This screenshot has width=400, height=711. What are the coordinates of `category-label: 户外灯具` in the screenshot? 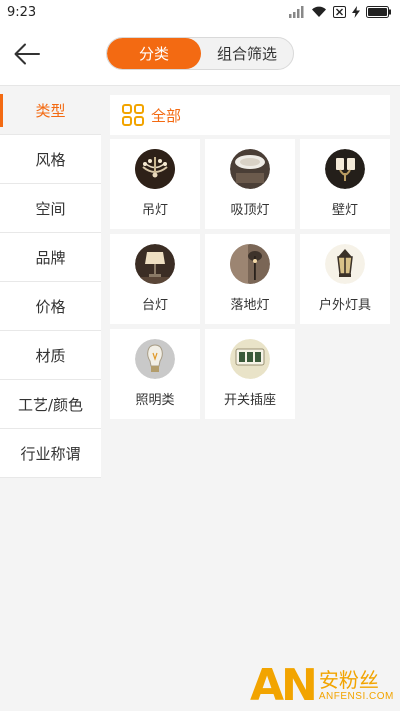 It's located at (344, 305).